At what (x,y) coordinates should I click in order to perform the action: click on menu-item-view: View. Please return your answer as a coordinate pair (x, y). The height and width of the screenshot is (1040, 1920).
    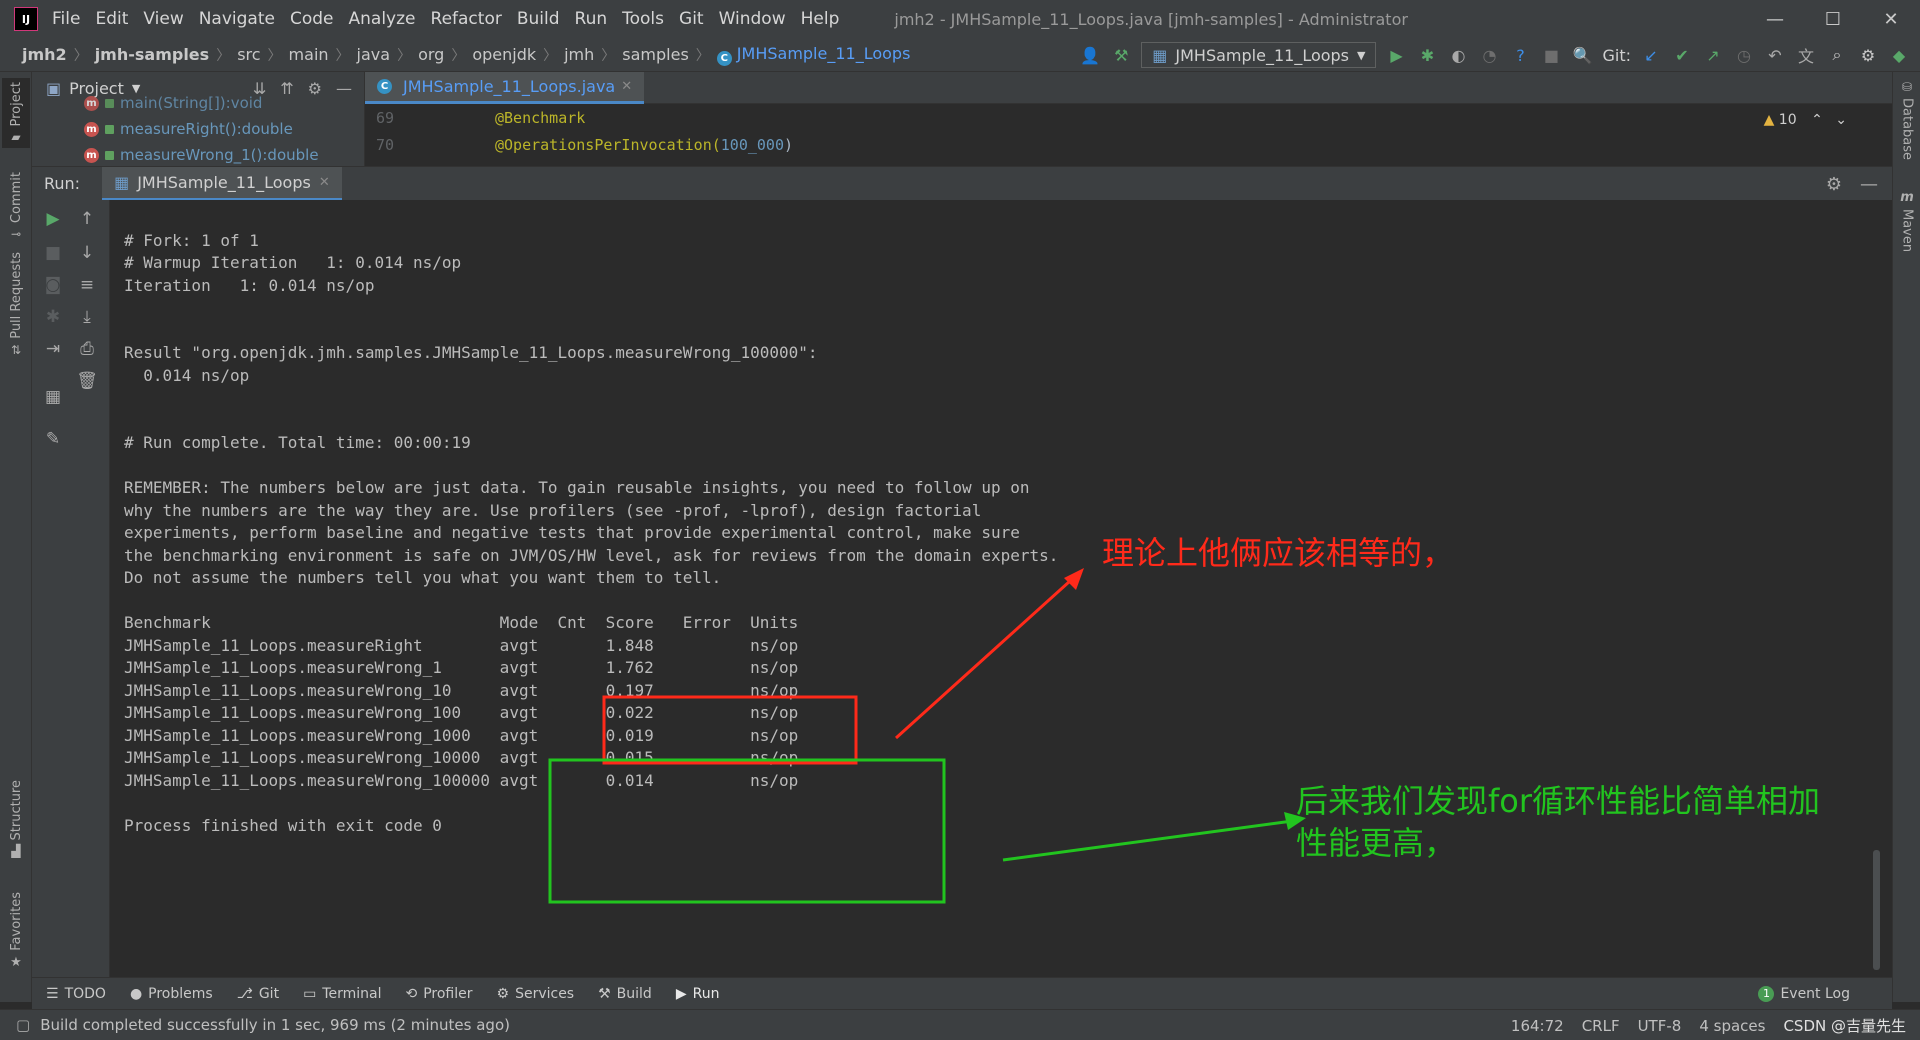
    Looking at the image, I should click on (163, 19).